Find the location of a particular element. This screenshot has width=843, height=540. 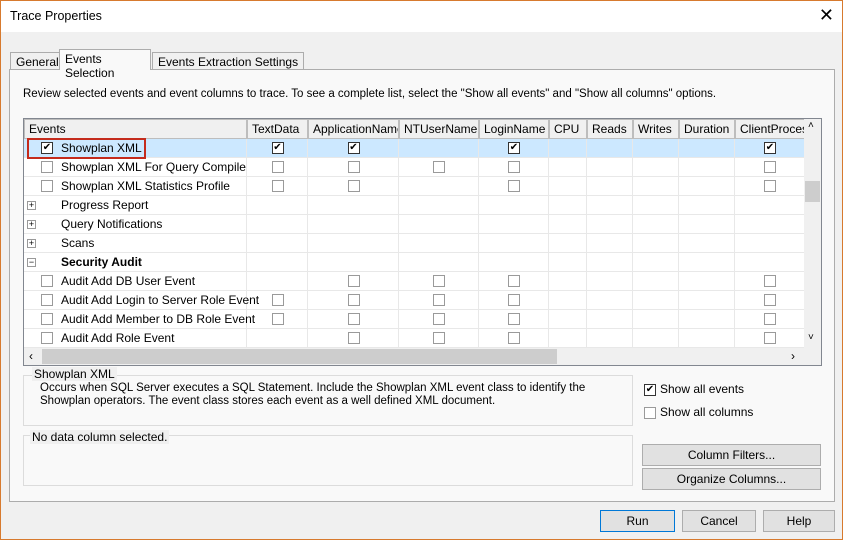

close-icon: ✕ is located at coordinates (826, 15).